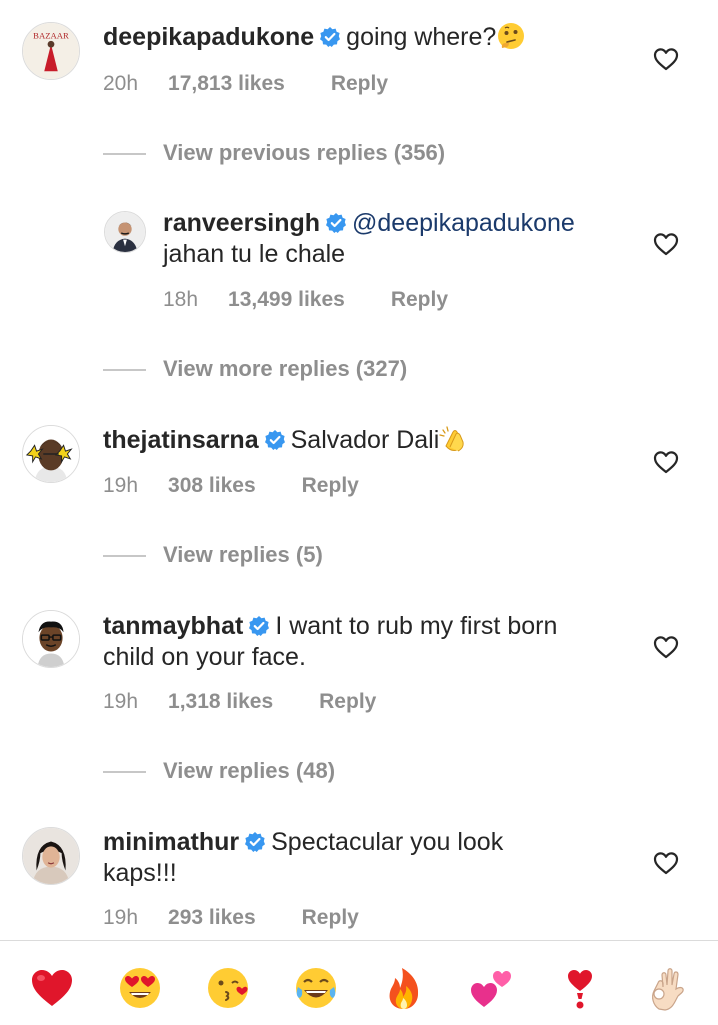  I want to click on avatar-image: BAZAAR, so click(51, 51).